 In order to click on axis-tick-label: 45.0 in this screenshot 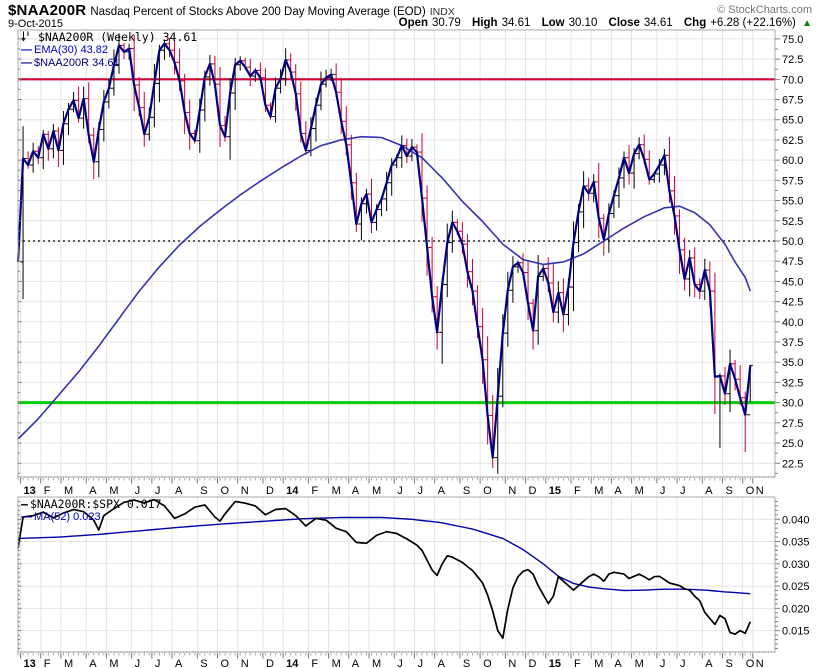, I will do `click(792, 282)`.